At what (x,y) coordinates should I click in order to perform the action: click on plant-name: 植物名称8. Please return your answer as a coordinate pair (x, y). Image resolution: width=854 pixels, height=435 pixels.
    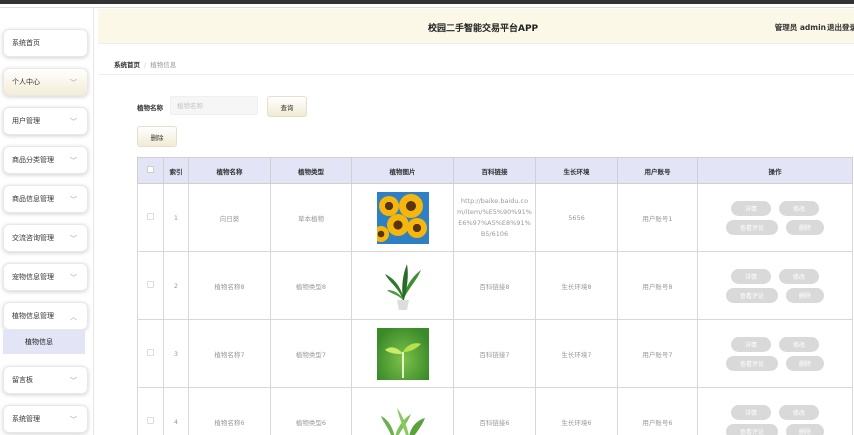
    Looking at the image, I should click on (229, 285).